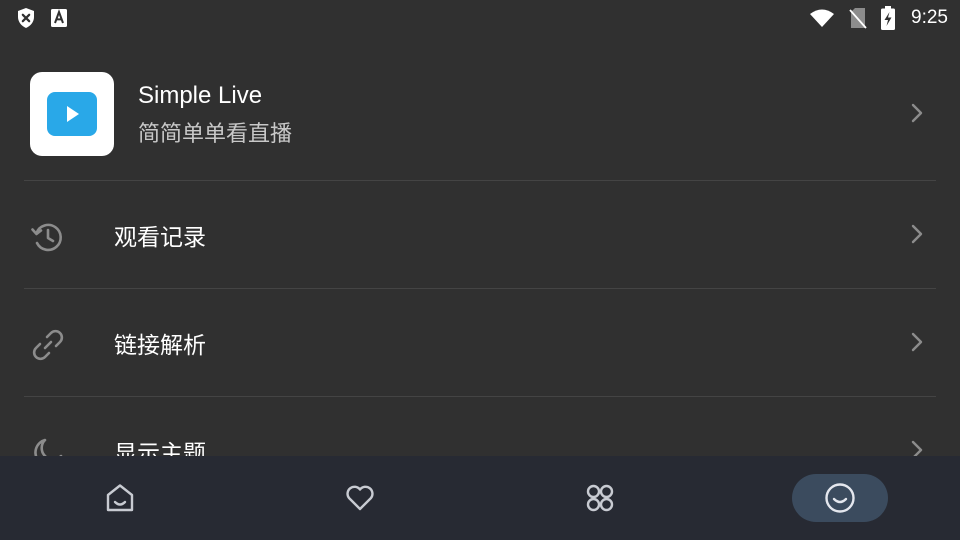  What do you see at coordinates (215, 134) in the screenshot?
I see `app-slogan: 简简单单看直播` at bounding box center [215, 134].